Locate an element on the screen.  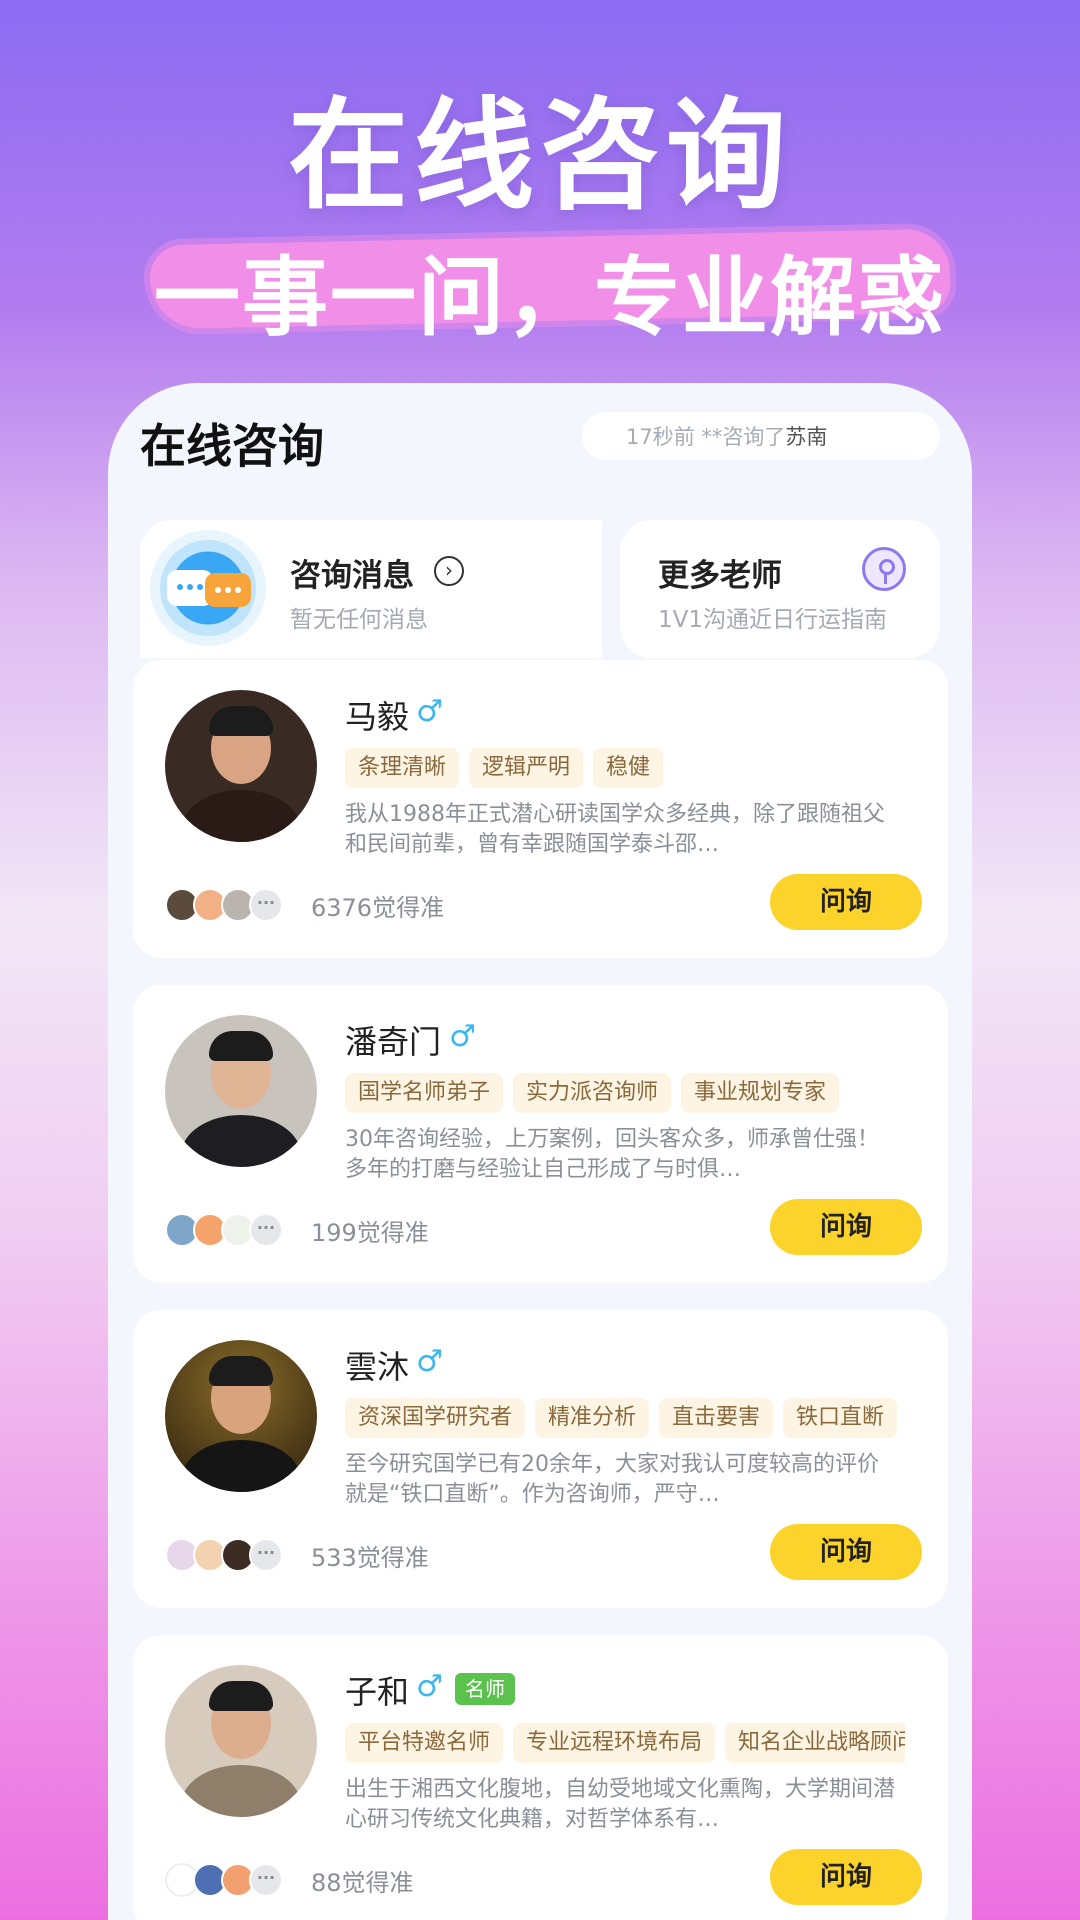
teacher-name: 雲沐 is located at coordinates (377, 1367).